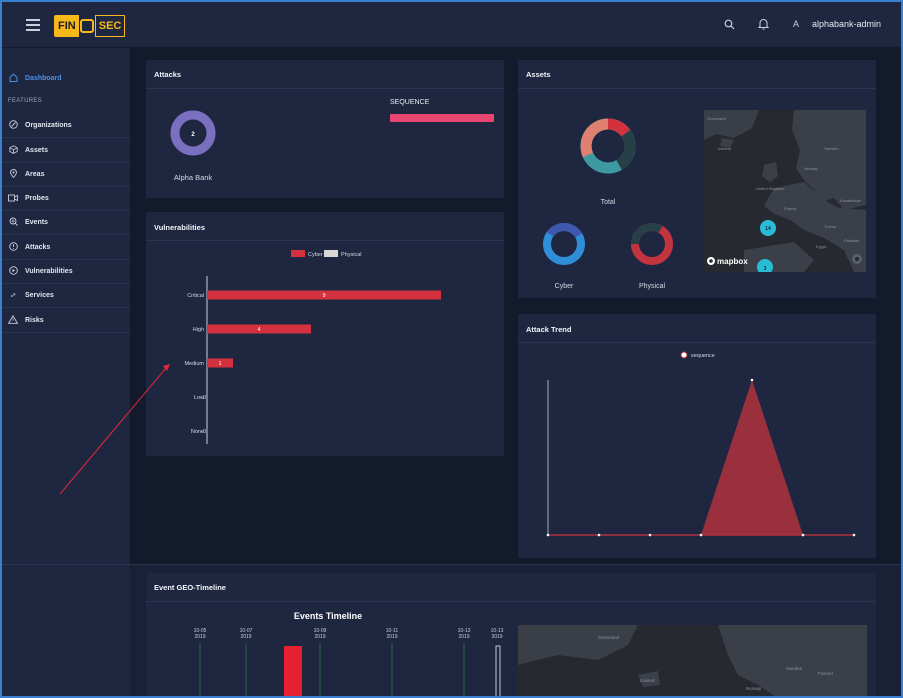 The image size is (903, 698). I want to click on finsec-logo: FIN SEC, so click(90, 26).